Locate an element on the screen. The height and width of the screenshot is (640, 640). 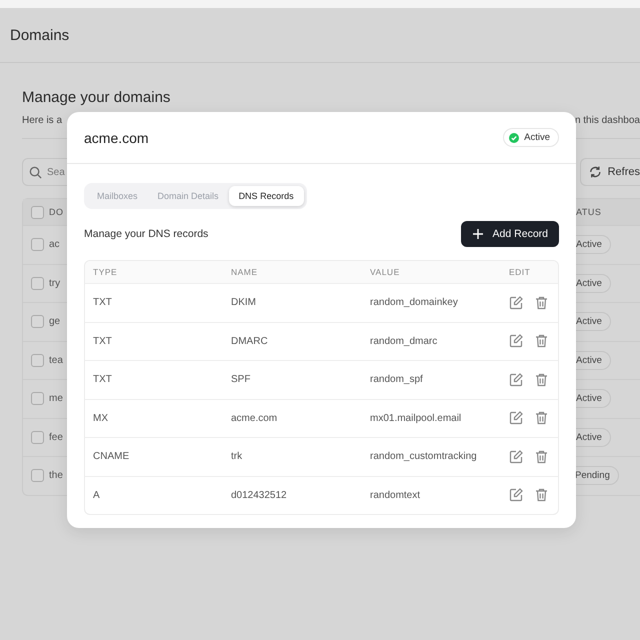
plus-icon is located at coordinates (477, 234).